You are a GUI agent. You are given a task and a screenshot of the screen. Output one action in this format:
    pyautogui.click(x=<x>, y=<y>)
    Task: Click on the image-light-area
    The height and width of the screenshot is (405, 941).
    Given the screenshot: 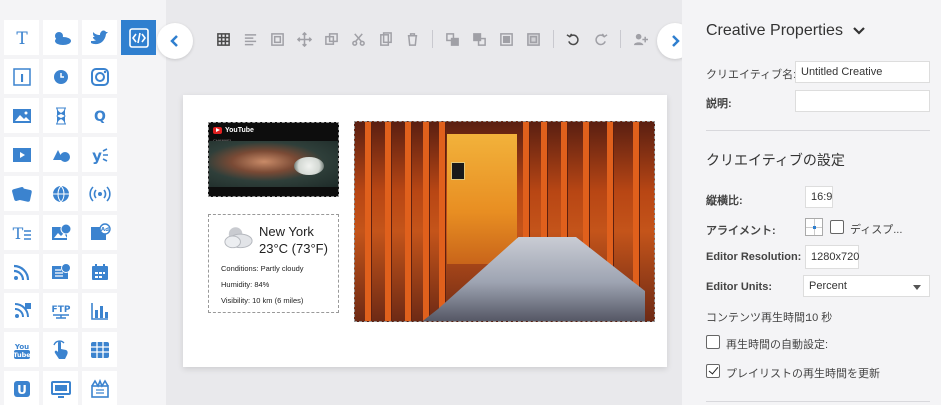 What is the action you would take?
    pyautogui.click(x=482, y=199)
    